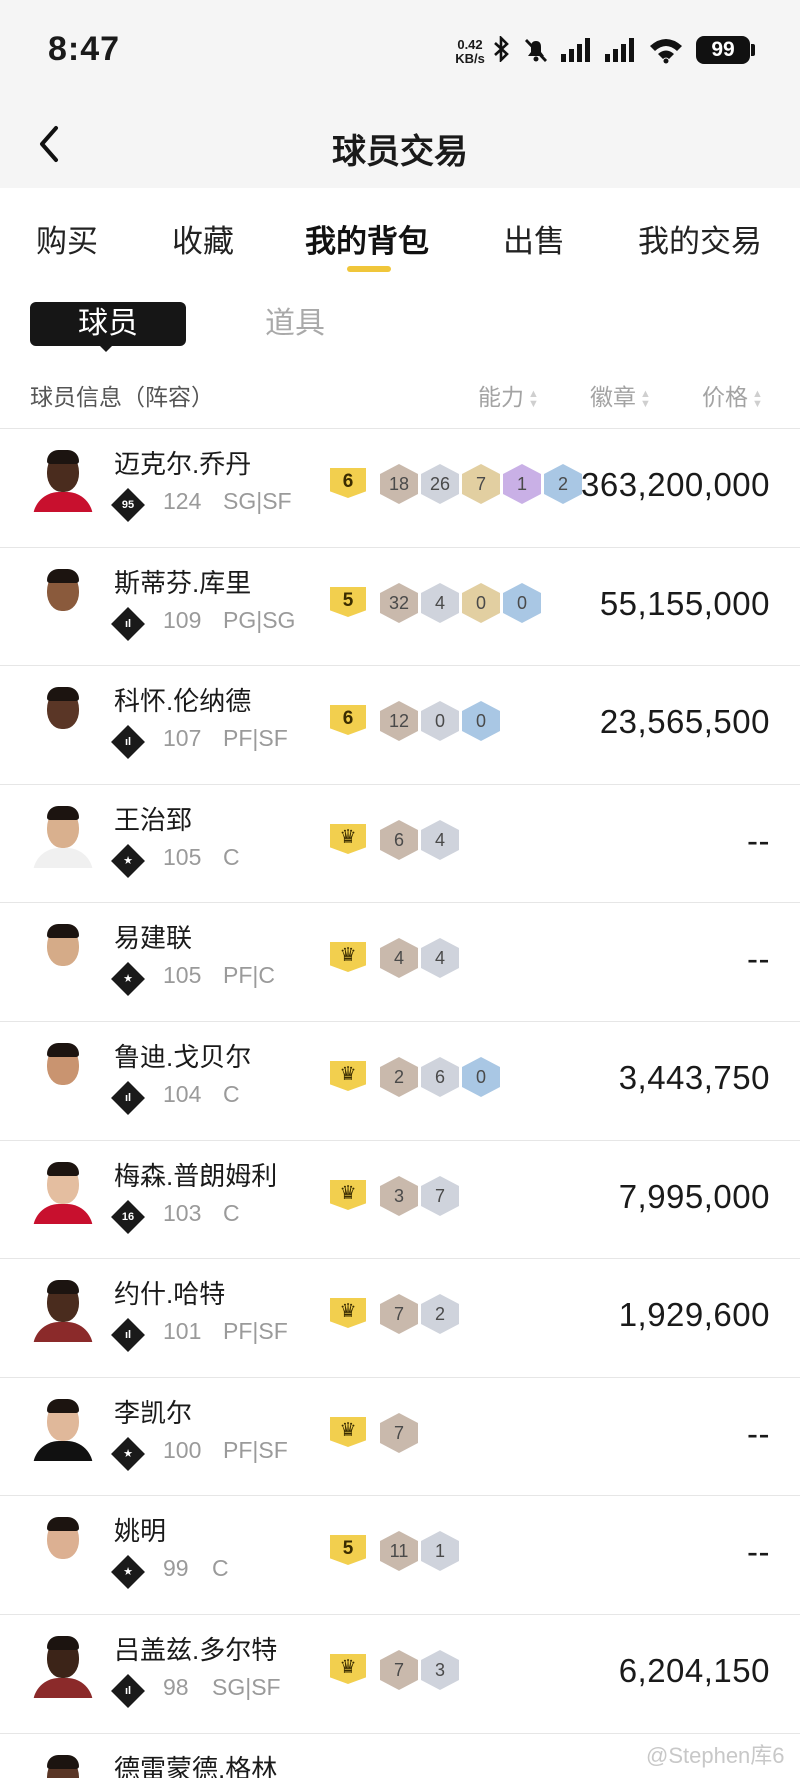 This screenshot has width=800, height=1778. I want to click on player-name: 姚明, so click(140, 1531).